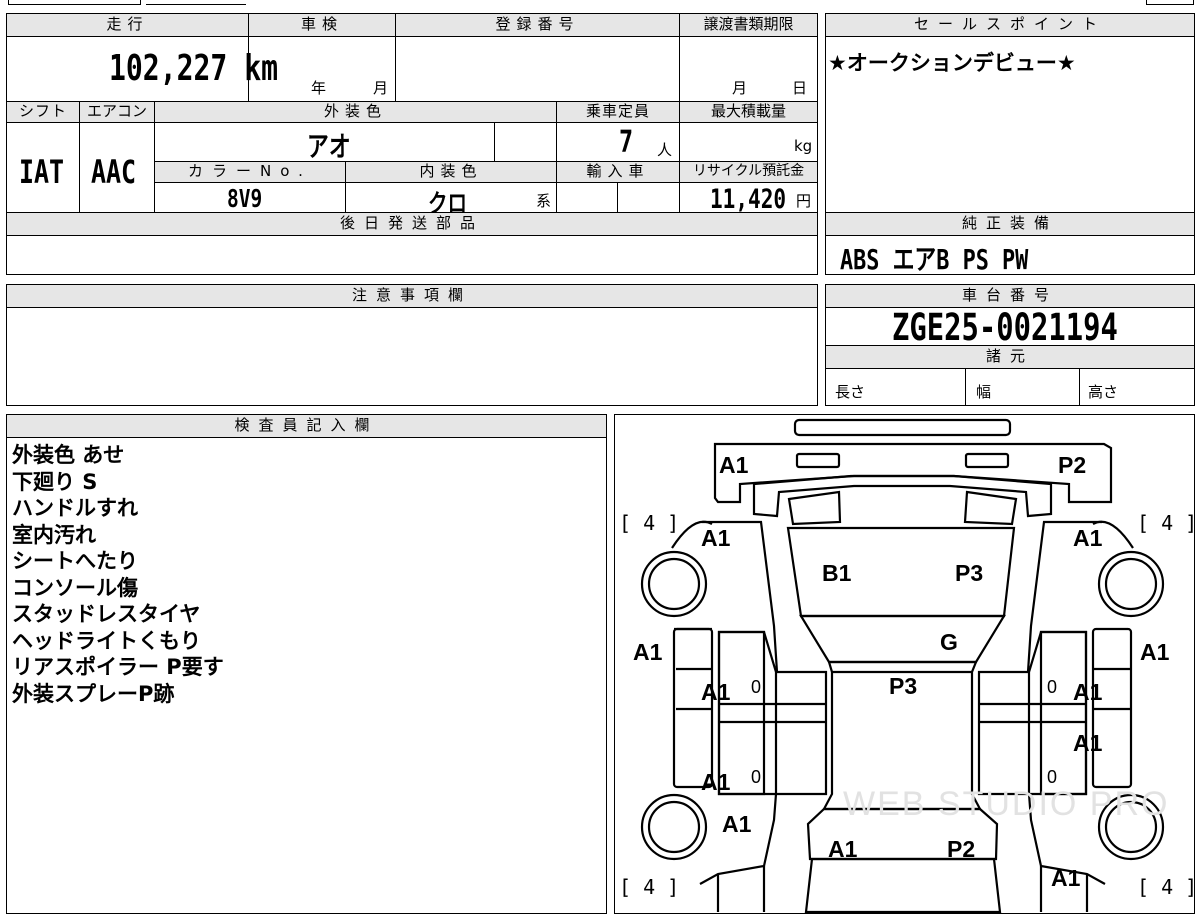 The image size is (1200, 914). Describe the element at coordinates (748, 142) in the screenshot. I see `max-load-value: kg` at that location.